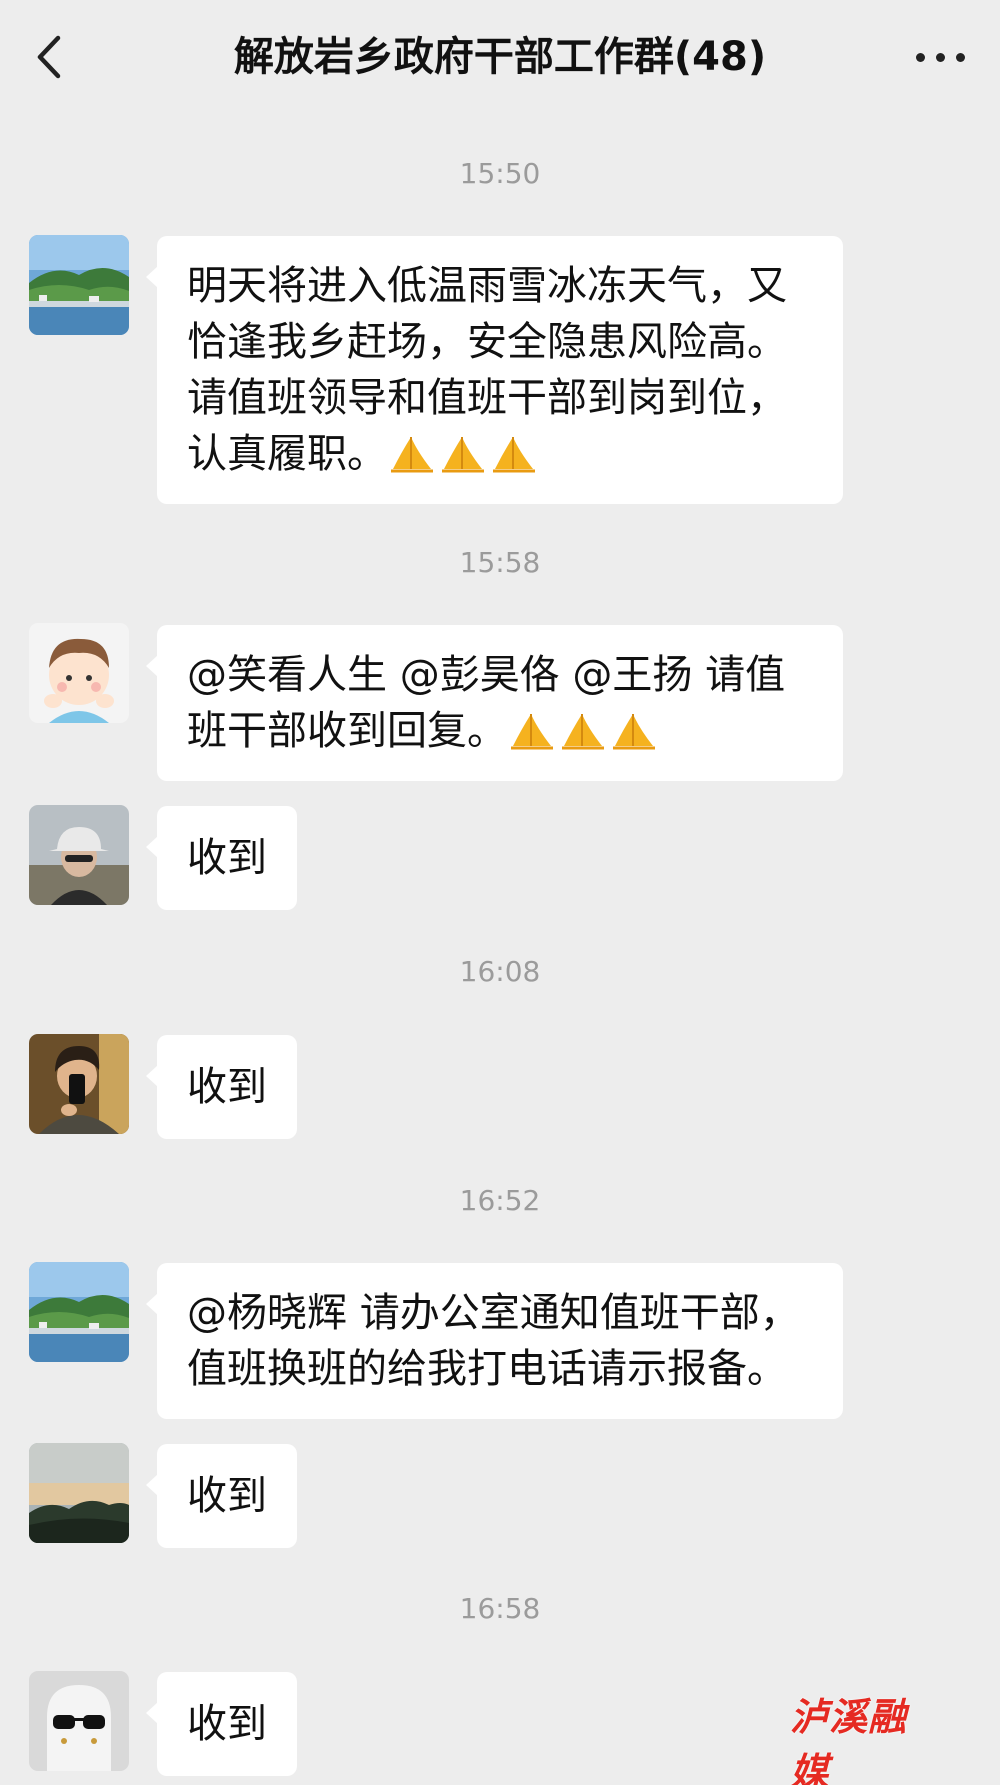 Image resolution: width=1000 pixels, height=1785 pixels. What do you see at coordinates (79, 1721) in the screenshot?
I see `ghost-sunglasses-avatar` at bounding box center [79, 1721].